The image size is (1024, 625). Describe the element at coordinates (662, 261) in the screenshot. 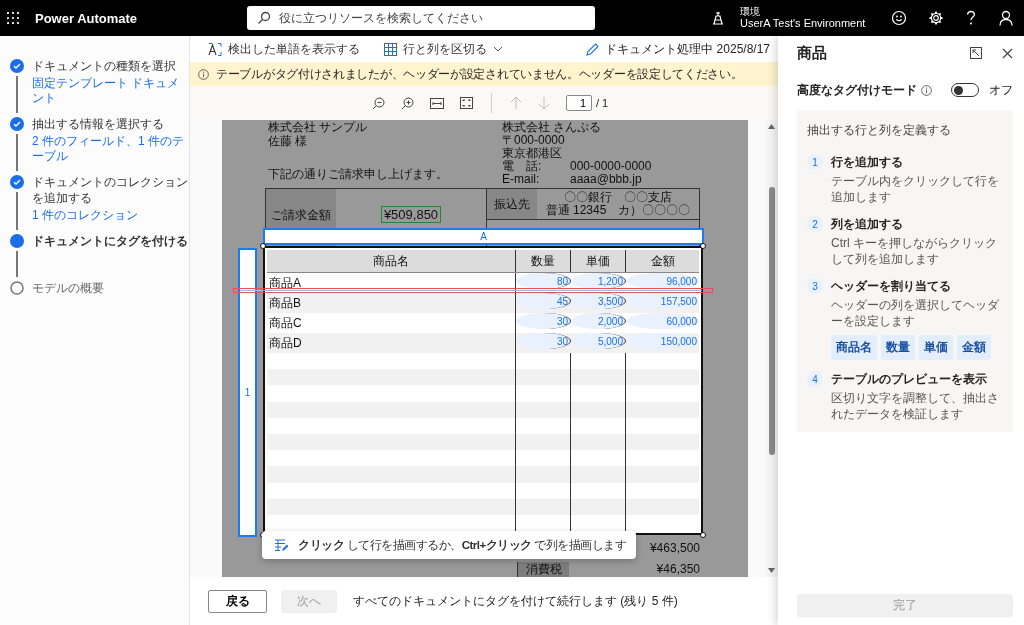

I see `column-header: 金額` at that location.